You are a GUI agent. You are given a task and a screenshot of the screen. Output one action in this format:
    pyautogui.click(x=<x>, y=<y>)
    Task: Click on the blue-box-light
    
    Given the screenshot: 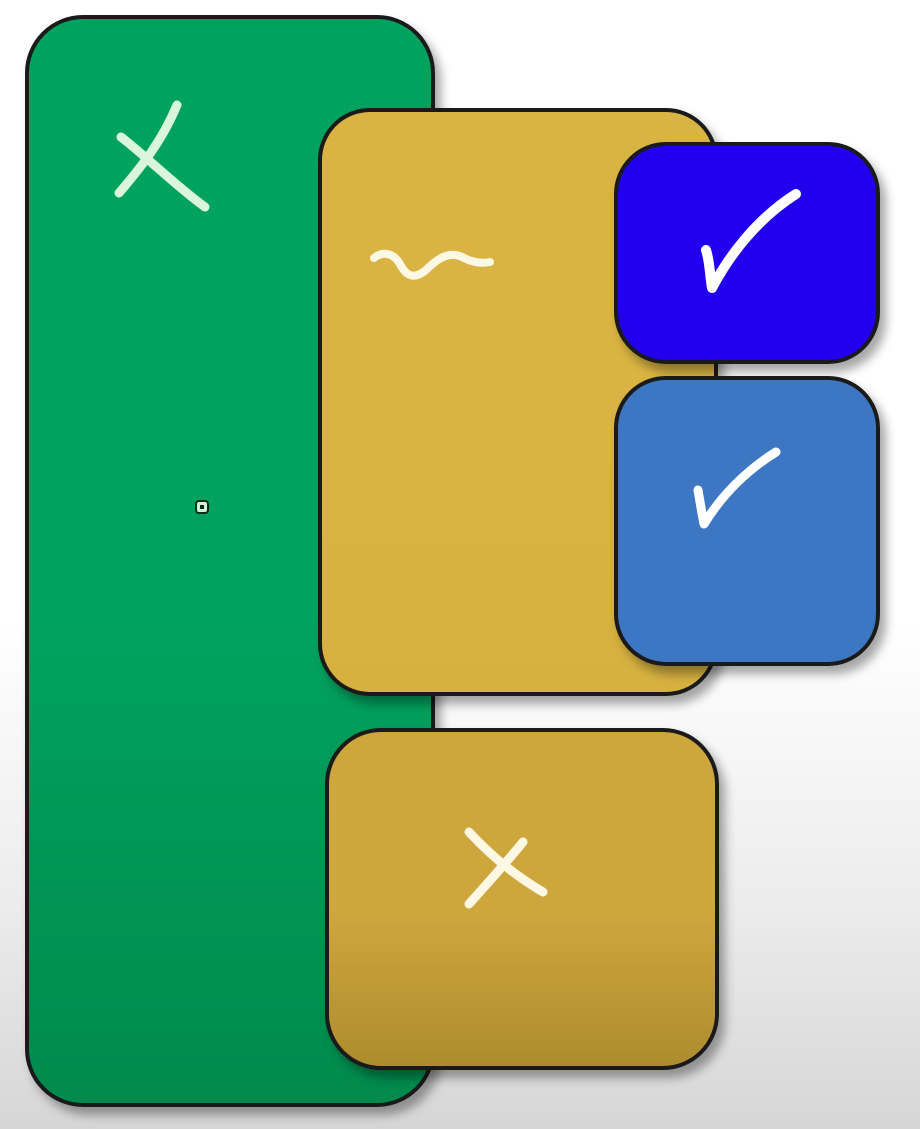 What is the action you would take?
    pyautogui.click(x=747, y=521)
    